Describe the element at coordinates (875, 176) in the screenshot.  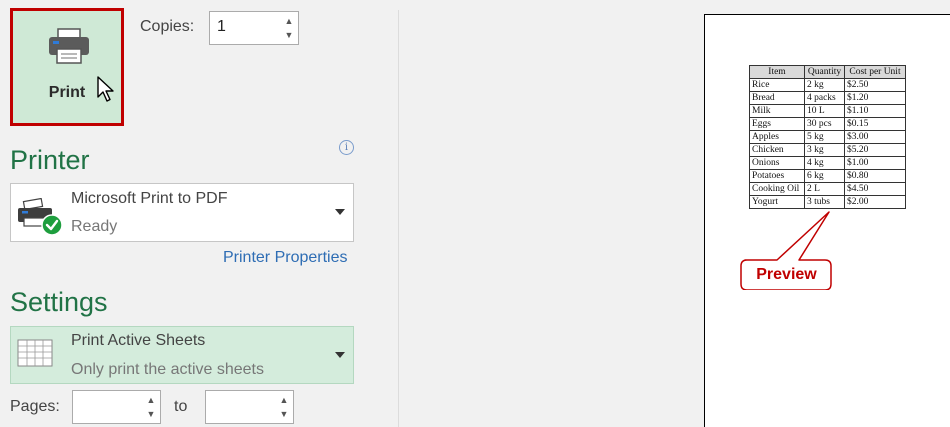
I see `table-cell: $0.80` at that location.